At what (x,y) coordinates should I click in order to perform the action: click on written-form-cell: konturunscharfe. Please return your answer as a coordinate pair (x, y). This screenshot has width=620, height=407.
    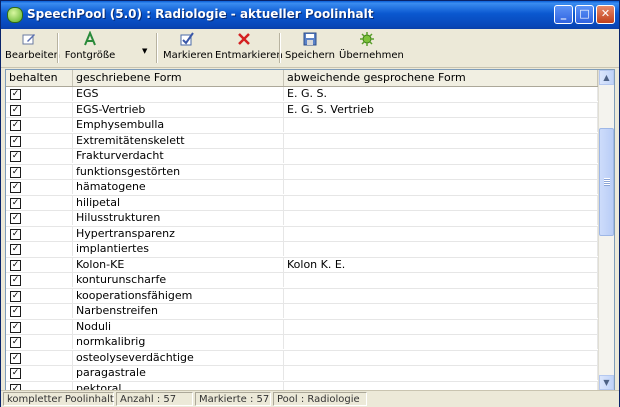
    Looking at the image, I should click on (178, 280).